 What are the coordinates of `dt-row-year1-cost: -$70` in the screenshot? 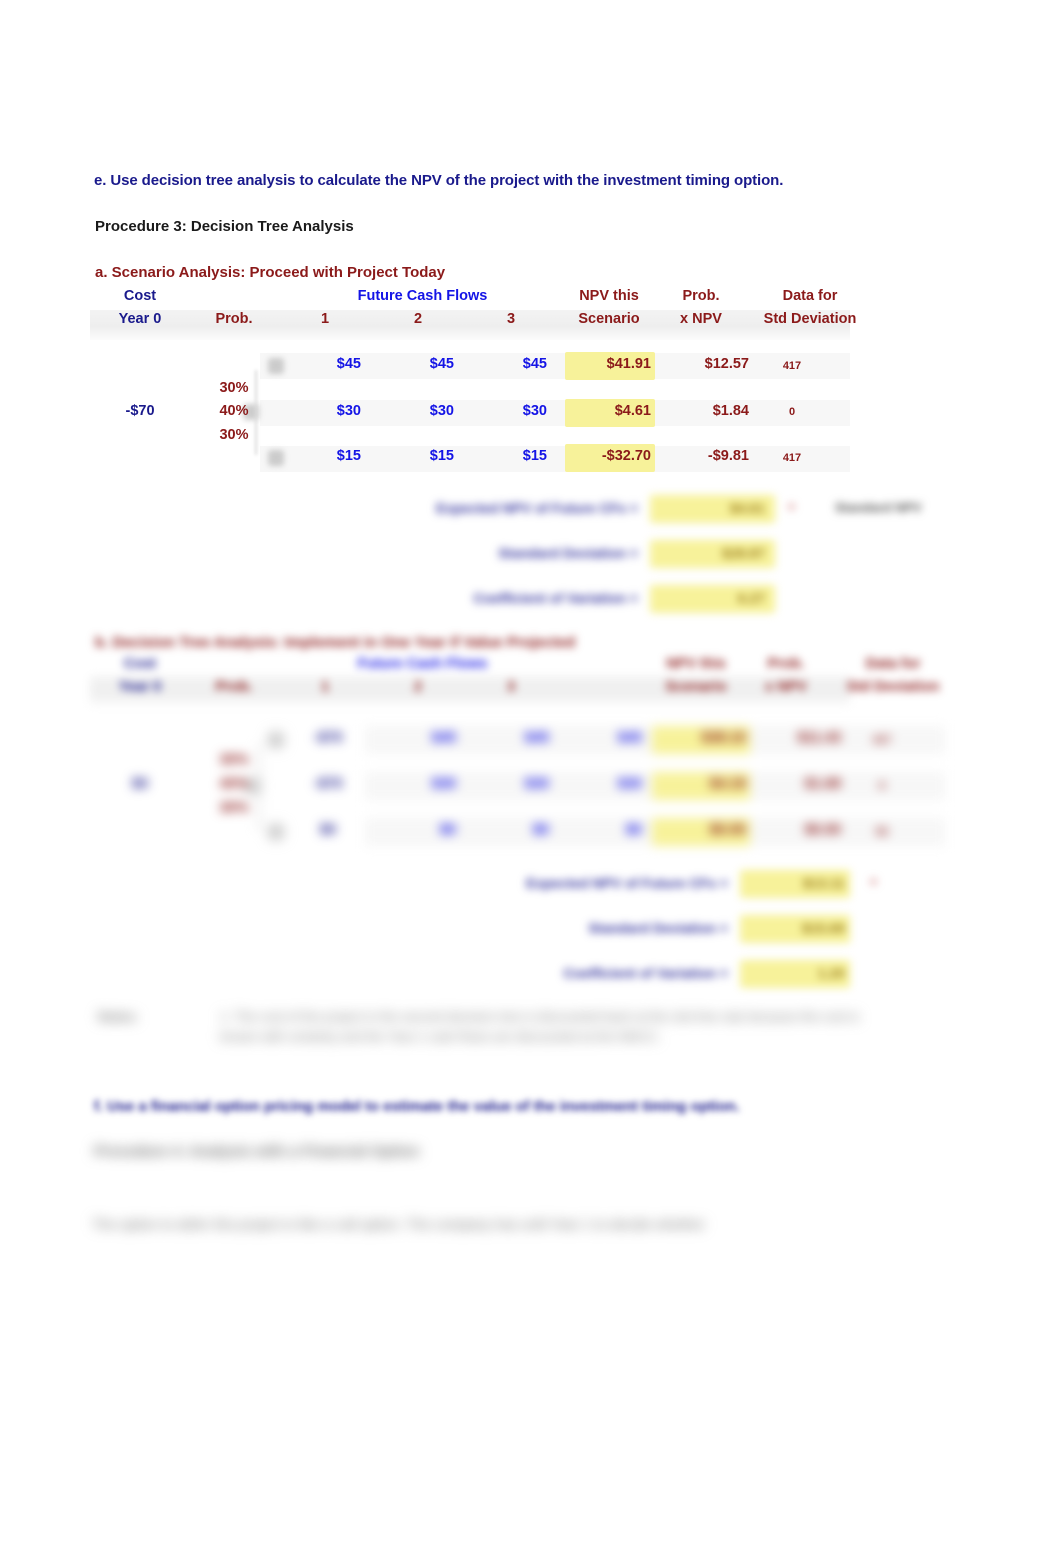 It's located at (328, 738).